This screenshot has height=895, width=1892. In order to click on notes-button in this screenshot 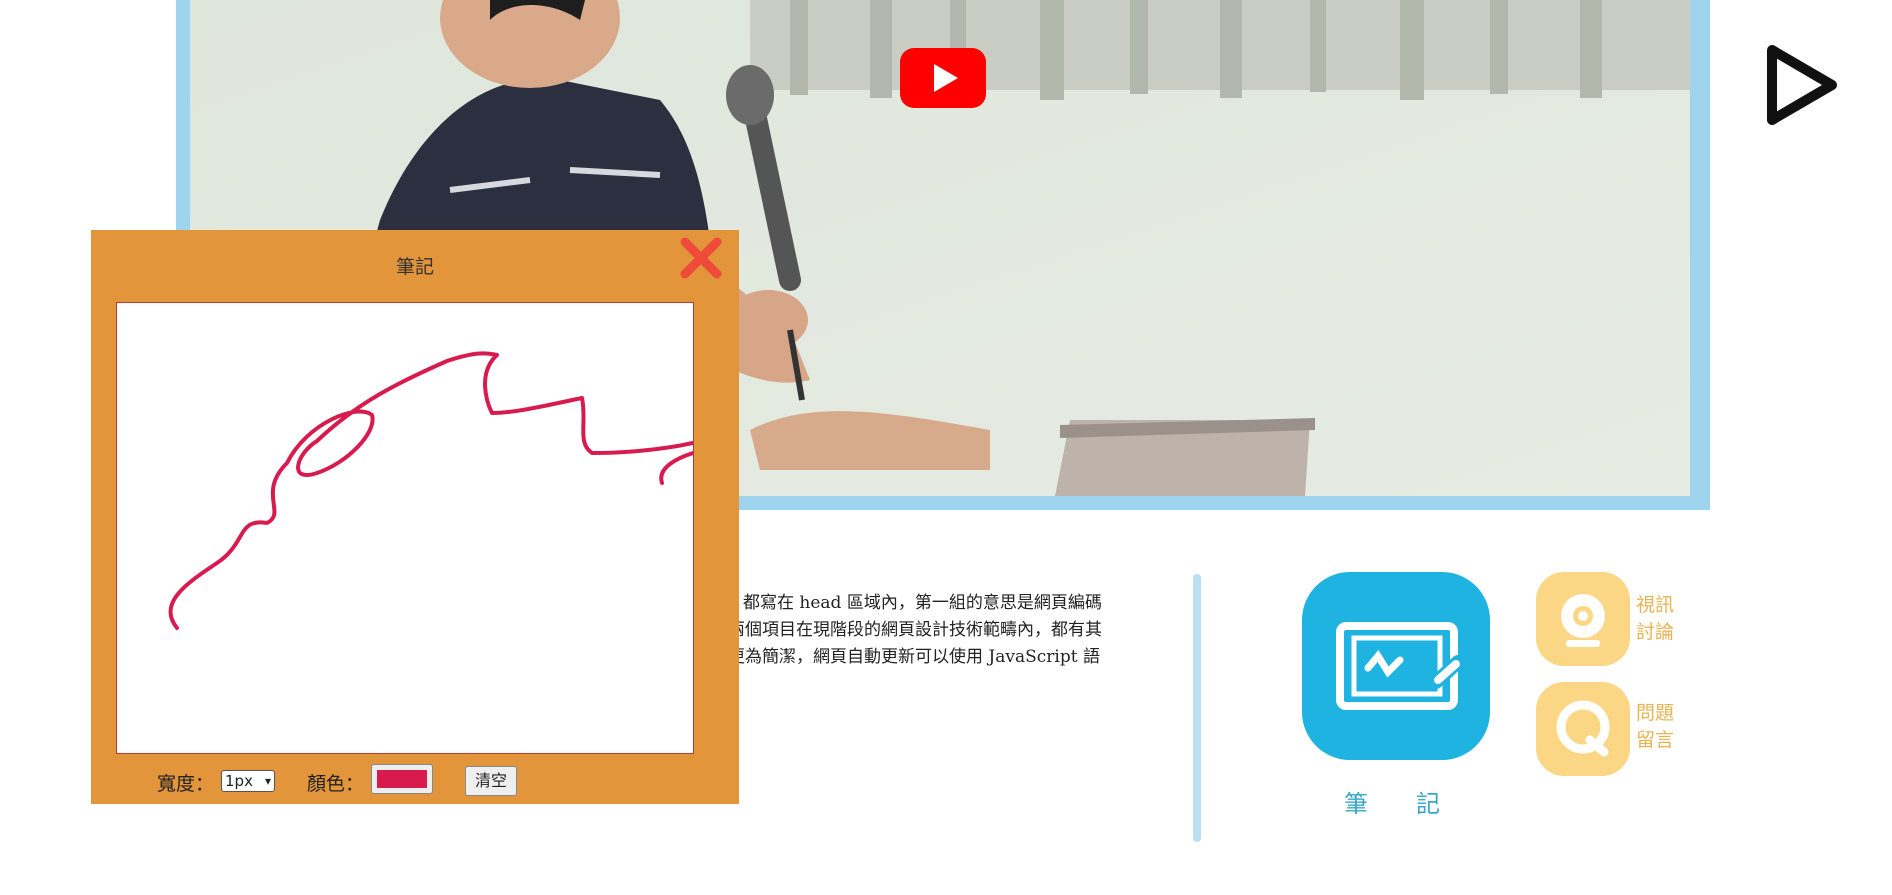, I will do `click(1396, 666)`.